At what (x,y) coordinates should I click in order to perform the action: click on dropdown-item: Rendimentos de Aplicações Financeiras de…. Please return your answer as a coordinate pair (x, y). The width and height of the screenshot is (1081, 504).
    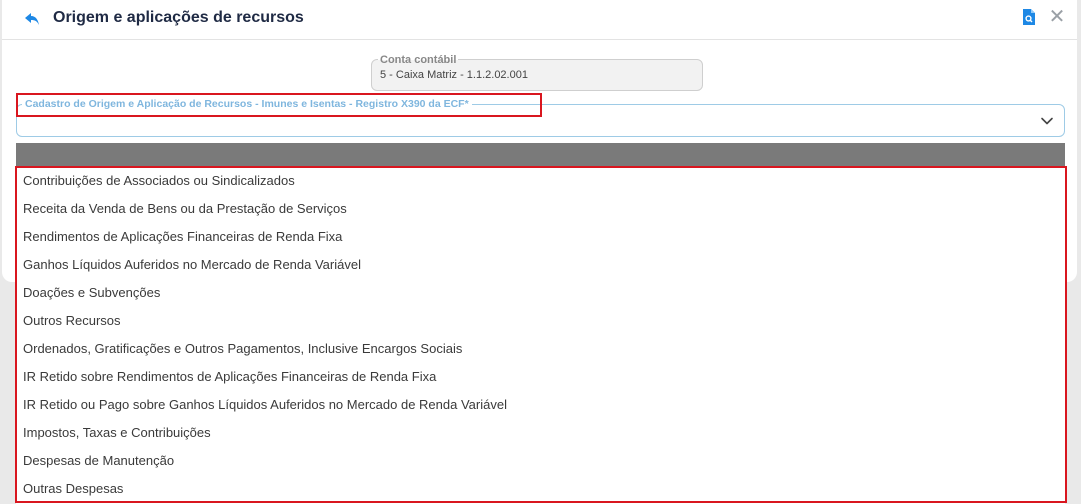
    Looking at the image, I should click on (182, 236).